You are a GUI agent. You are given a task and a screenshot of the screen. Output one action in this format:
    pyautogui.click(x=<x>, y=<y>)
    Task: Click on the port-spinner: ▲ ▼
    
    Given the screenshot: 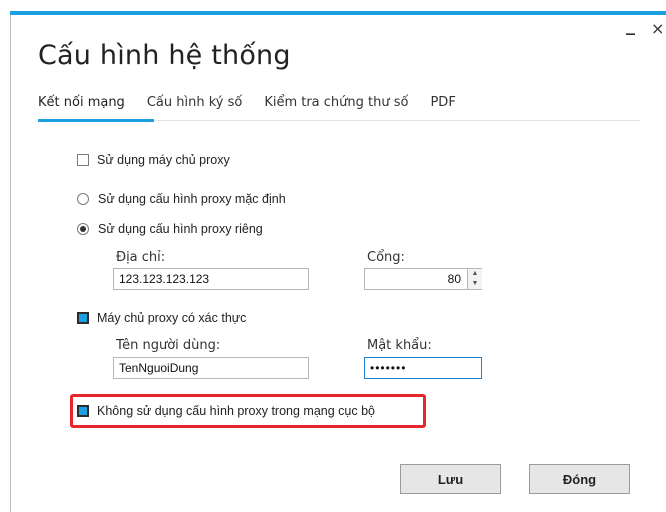 What is the action you would take?
    pyautogui.click(x=474, y=279)
    